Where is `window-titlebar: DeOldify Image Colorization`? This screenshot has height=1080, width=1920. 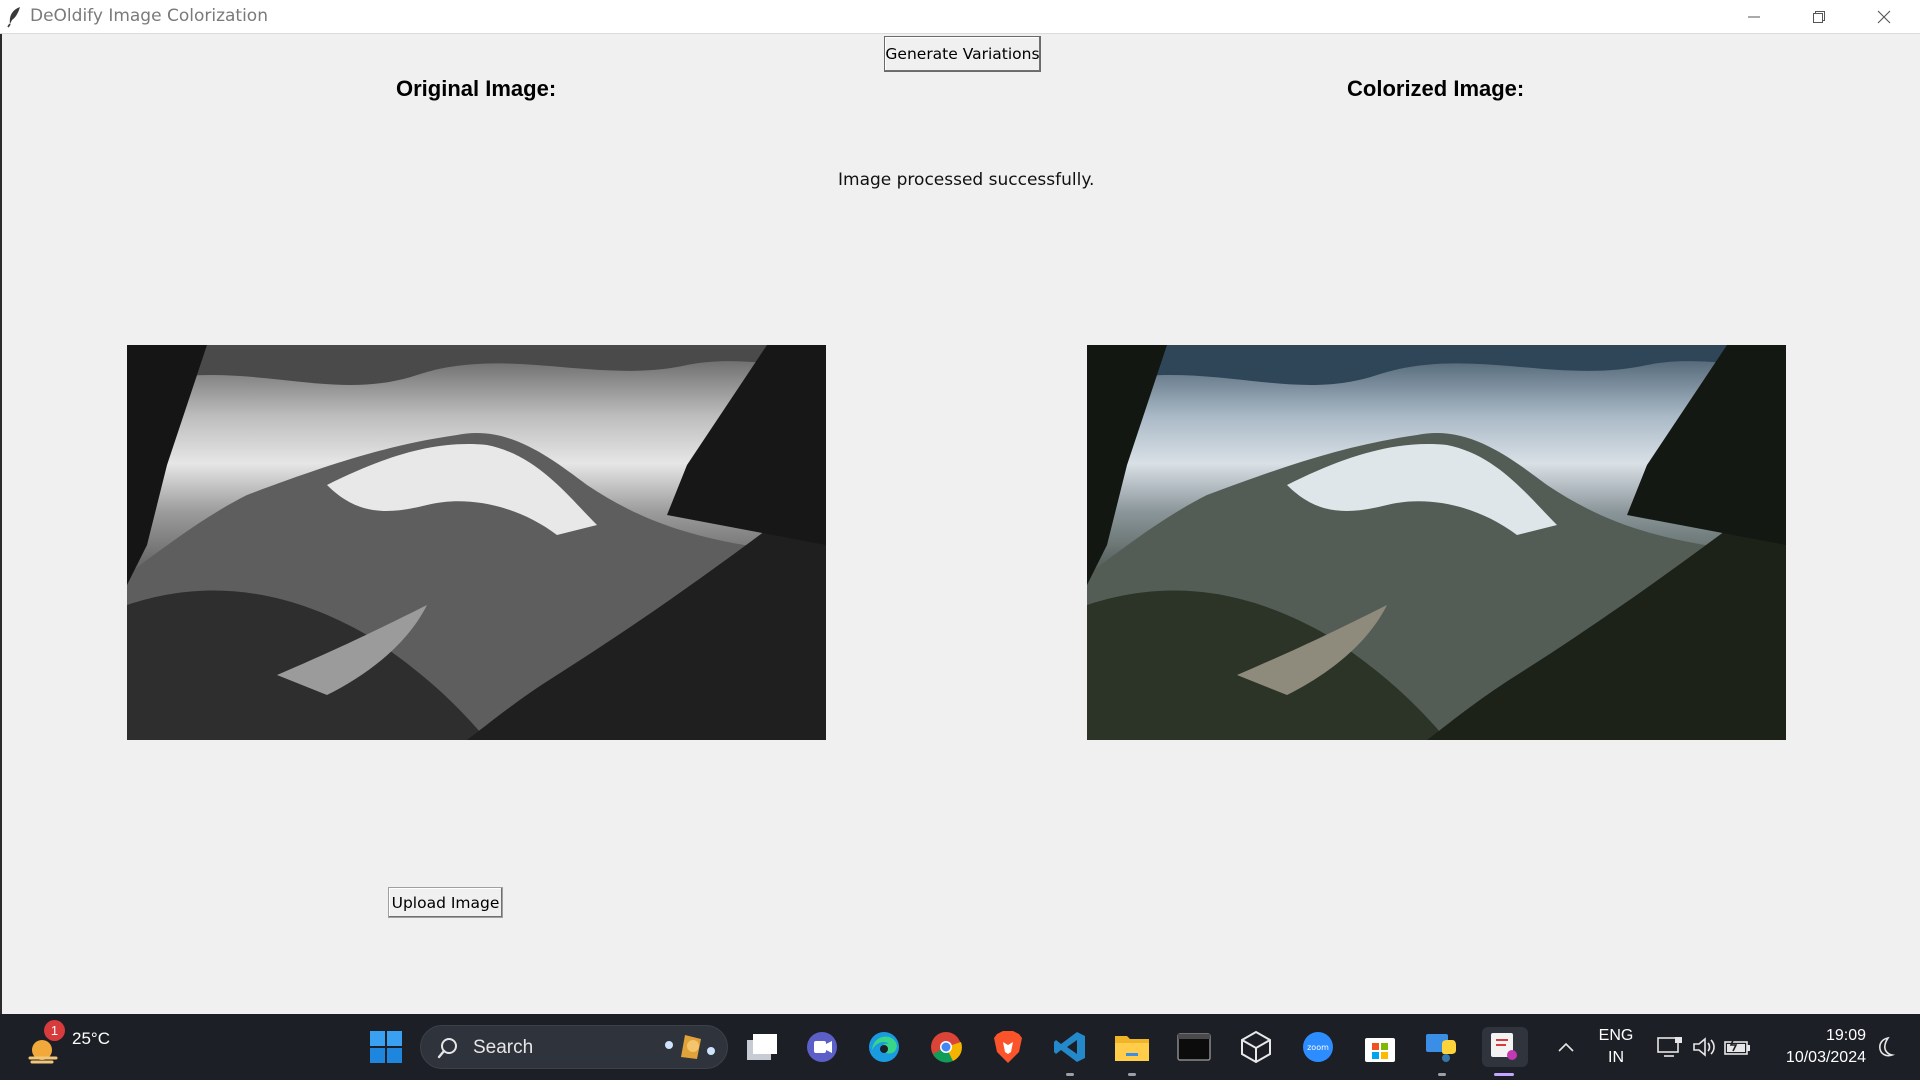
window-titlebar: DeOldify Image Colorization is located at coordinates (960, 17).